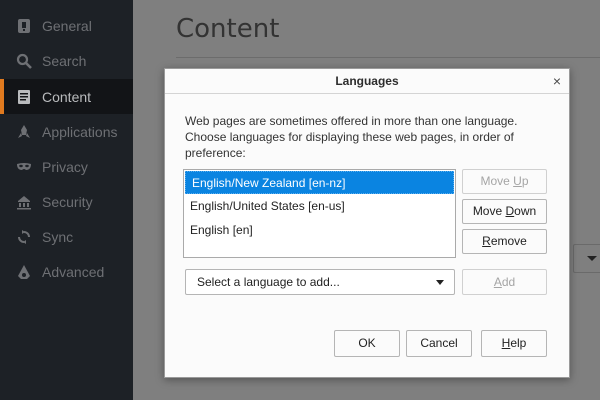 This screenshot has width=600, height=400. I want to click on dialog-title: Languages, so click(367, 81).